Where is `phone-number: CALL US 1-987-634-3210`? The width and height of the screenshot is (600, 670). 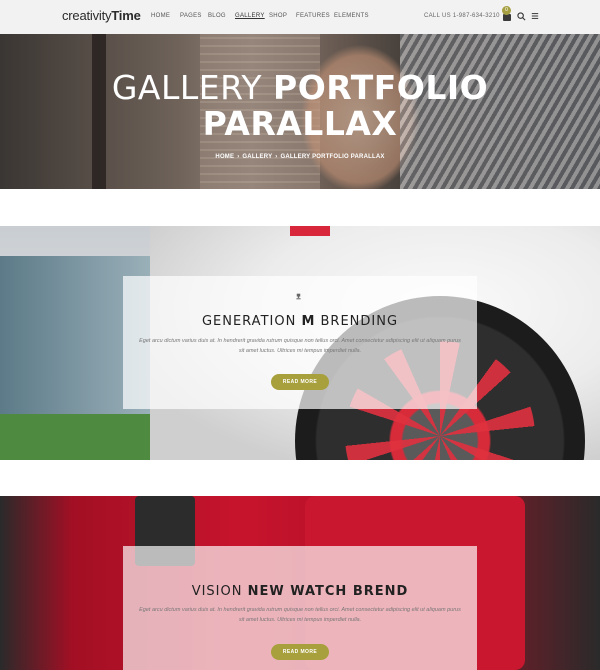
phone-number: CALL US 1-987-634-3210 is located at coordinates (462, 16).